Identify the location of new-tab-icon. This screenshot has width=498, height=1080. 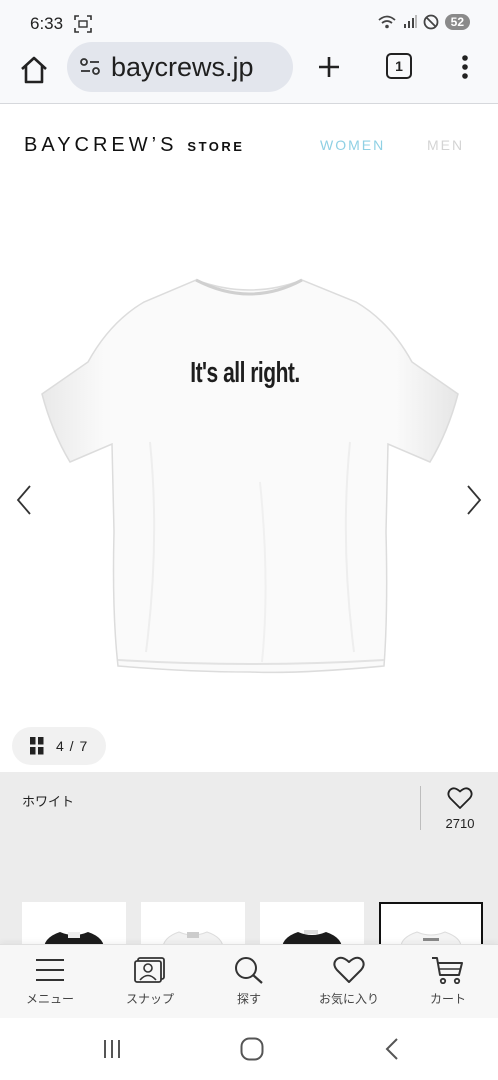
(329, 67).